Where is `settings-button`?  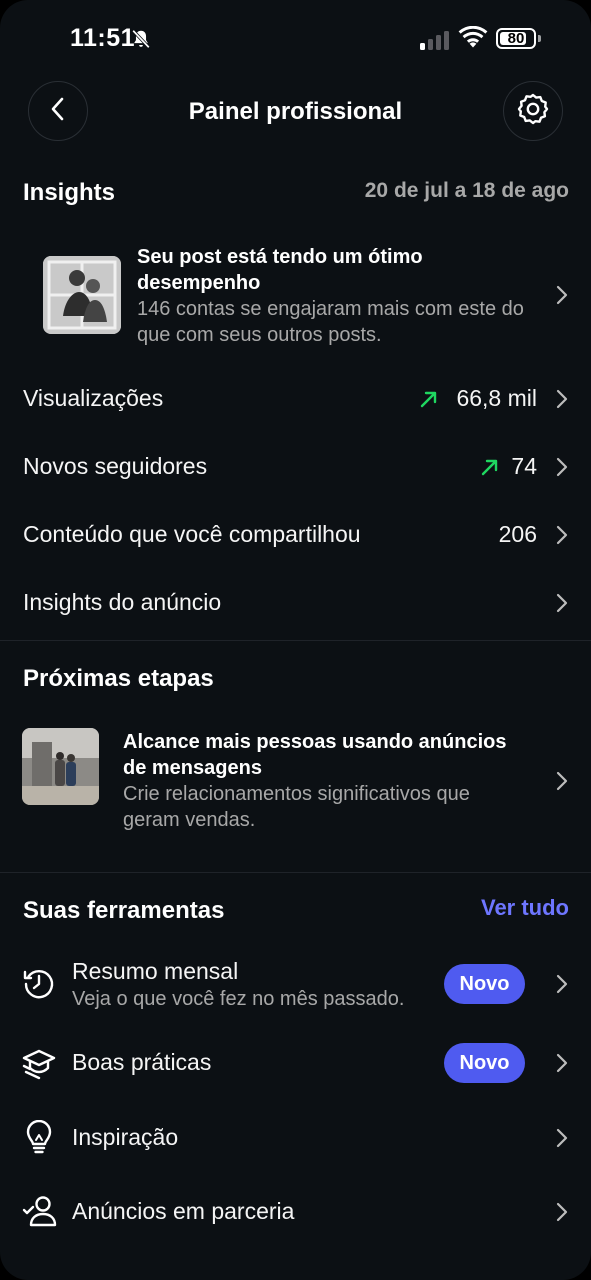 settings-button is located at coordinates (533, 111).